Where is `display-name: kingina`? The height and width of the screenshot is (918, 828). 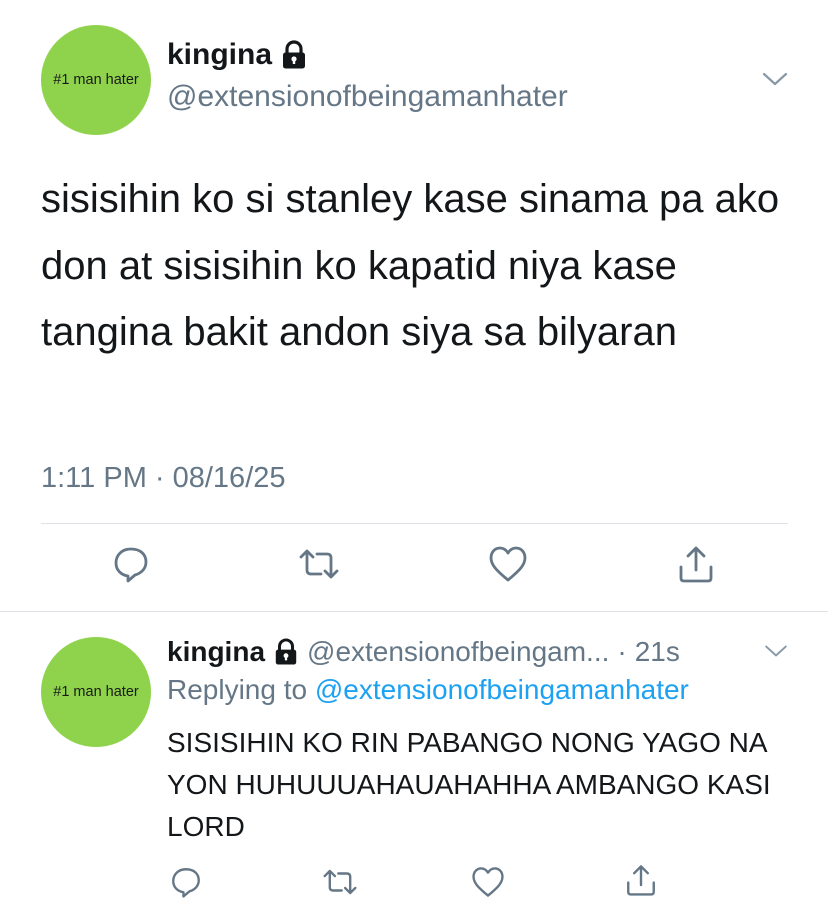
display-name: kingina is located at coordinates (237, 55).